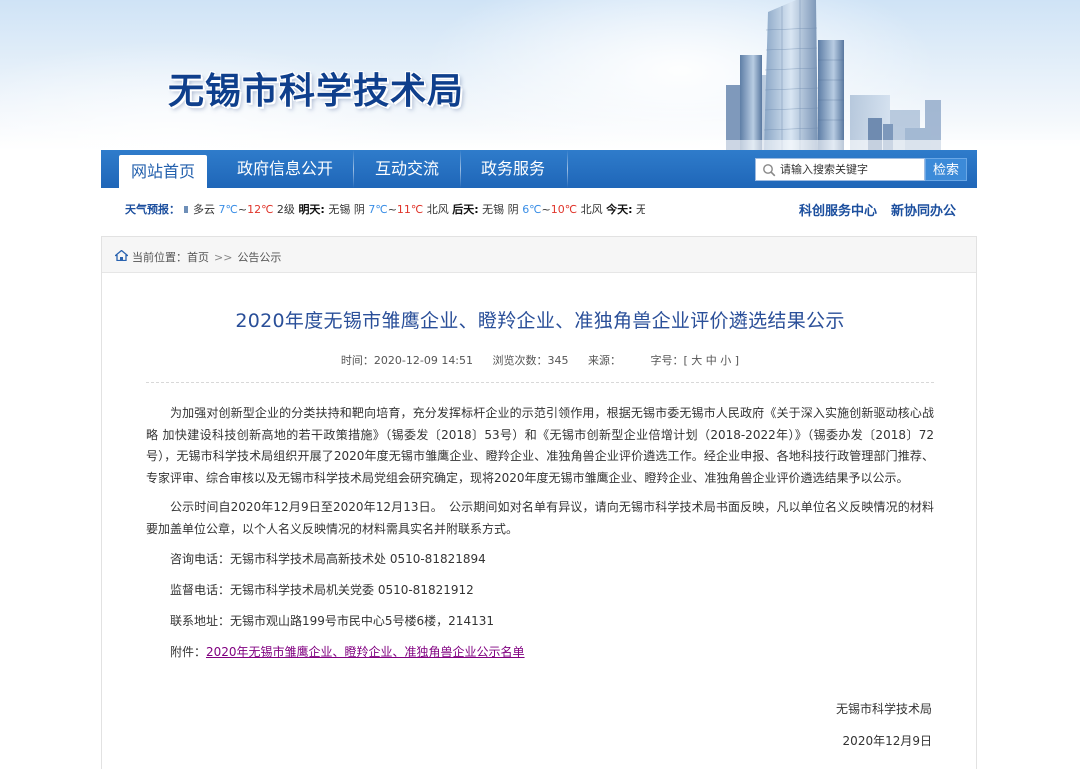  I want to click on meta-source: 来源：, so click(604, 360).